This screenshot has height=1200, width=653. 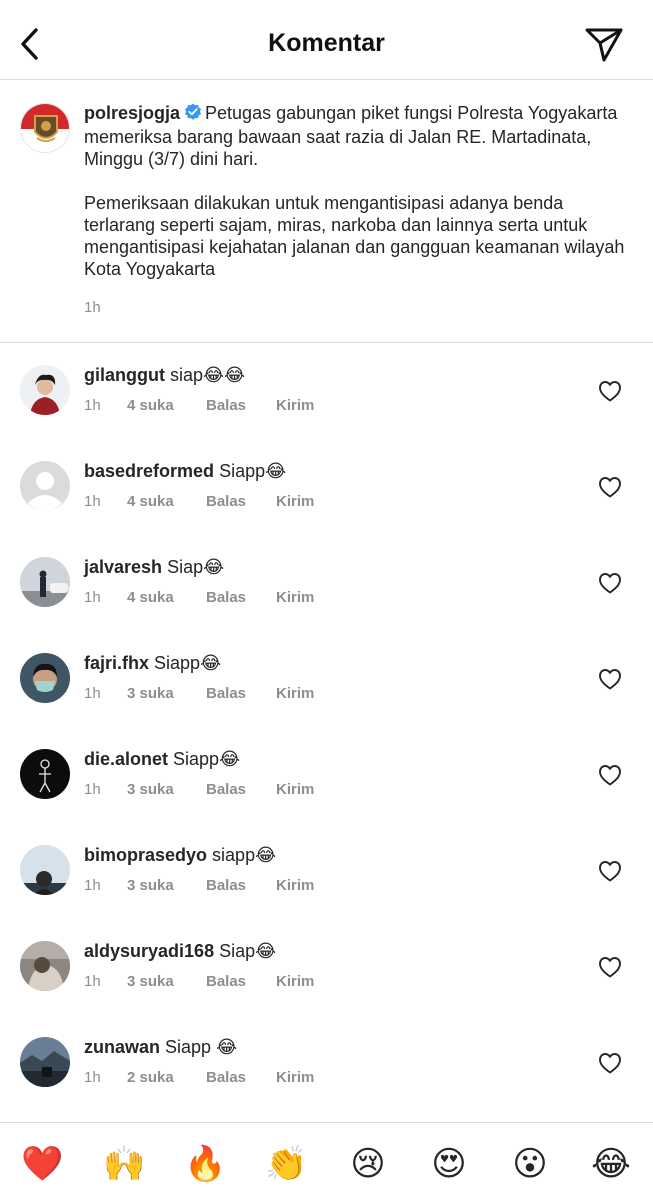 I want to click on page-title: Komentar, so click(x=326, y=43).